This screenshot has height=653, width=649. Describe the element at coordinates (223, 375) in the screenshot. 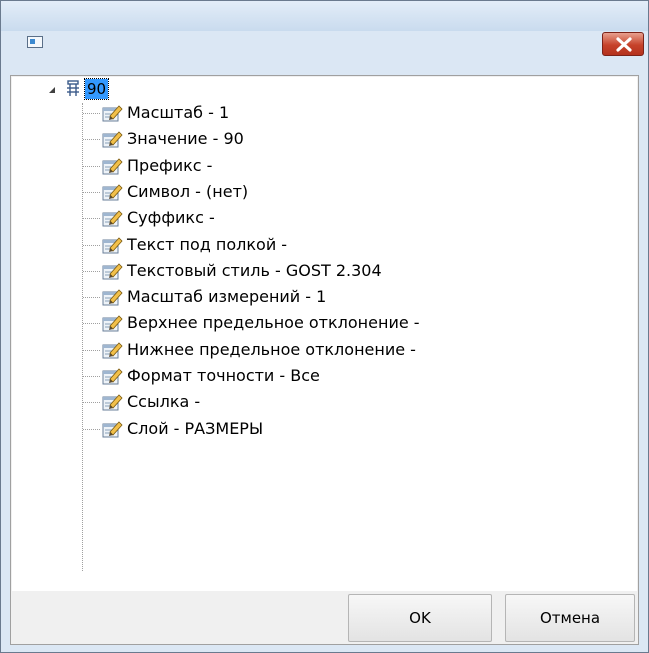

I see `tree-item-label: Формат точности - Все` at that location.